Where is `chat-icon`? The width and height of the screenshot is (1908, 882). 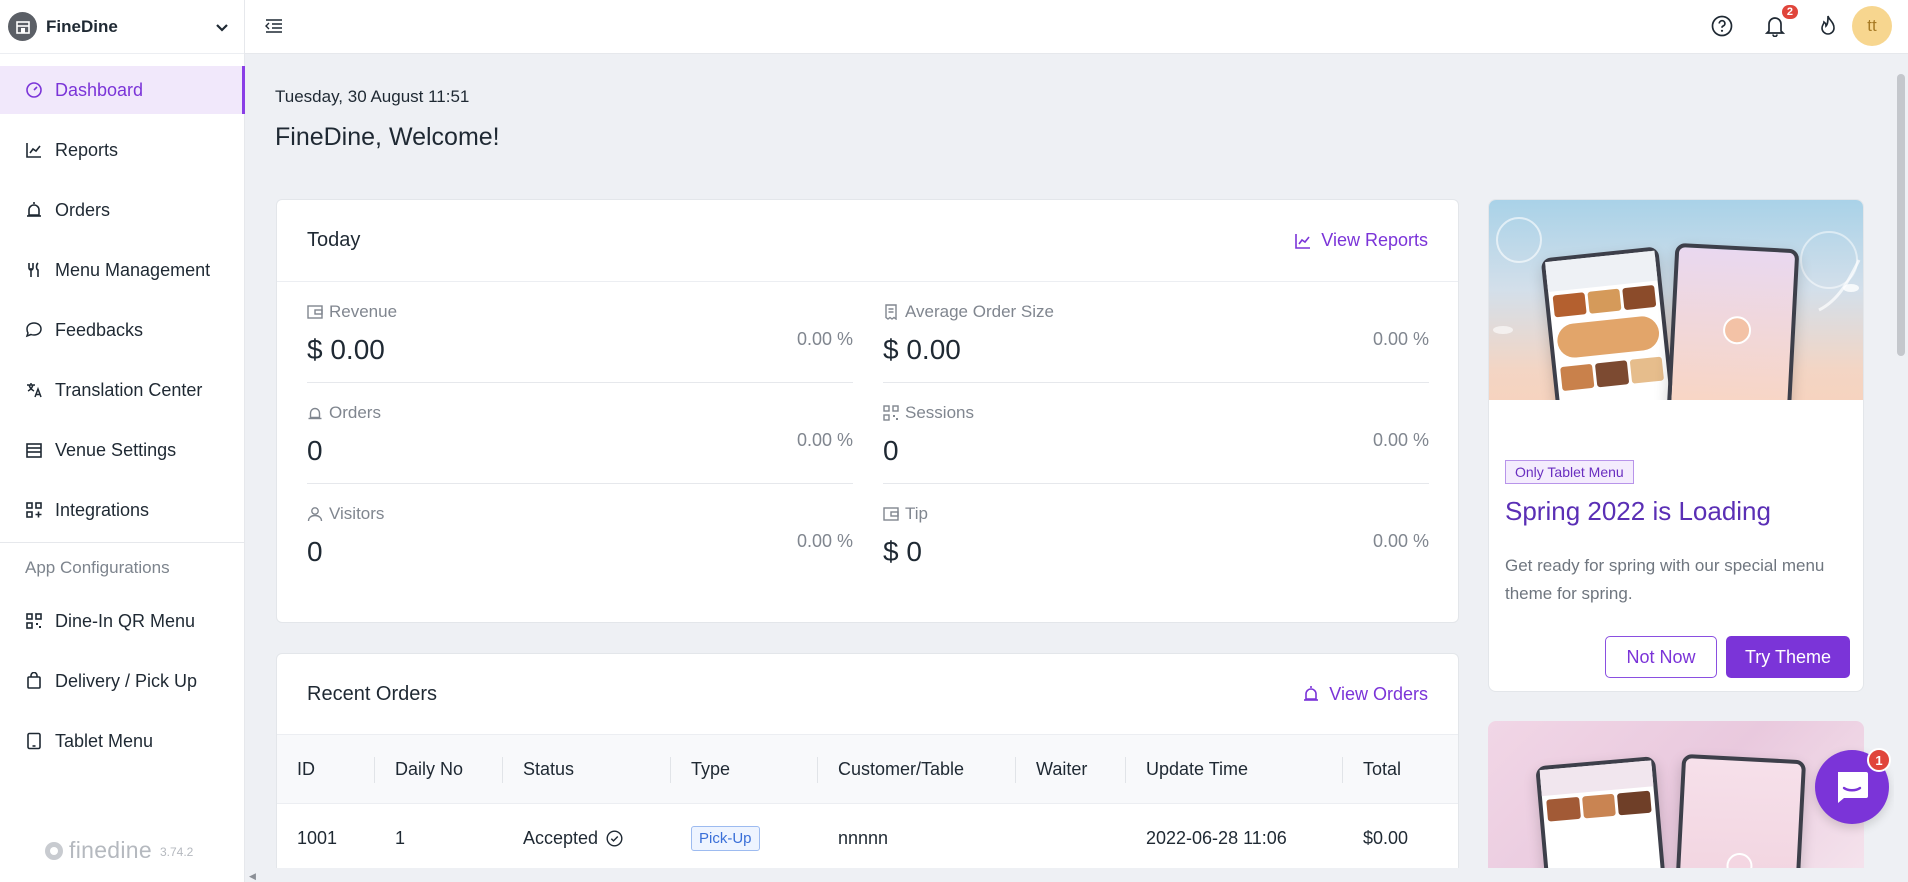 chat-icon is located at coordinates (1853, 787).